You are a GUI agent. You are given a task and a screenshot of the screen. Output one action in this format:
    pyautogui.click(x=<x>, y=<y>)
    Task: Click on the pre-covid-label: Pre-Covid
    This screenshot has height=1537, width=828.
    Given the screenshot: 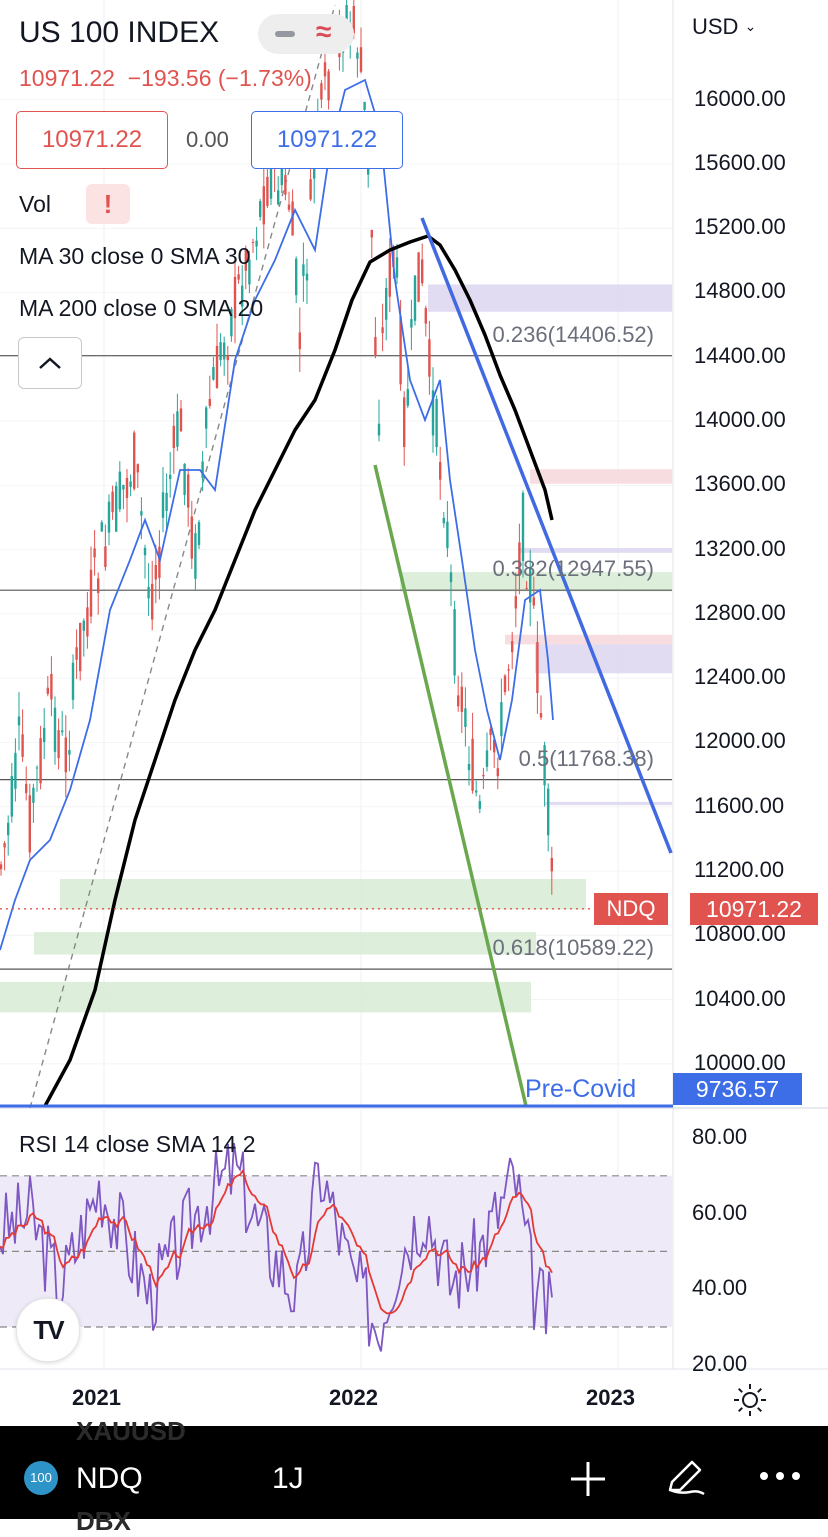 What is the action you would take?
    pyautogui.click(x=581, y=1089)
    